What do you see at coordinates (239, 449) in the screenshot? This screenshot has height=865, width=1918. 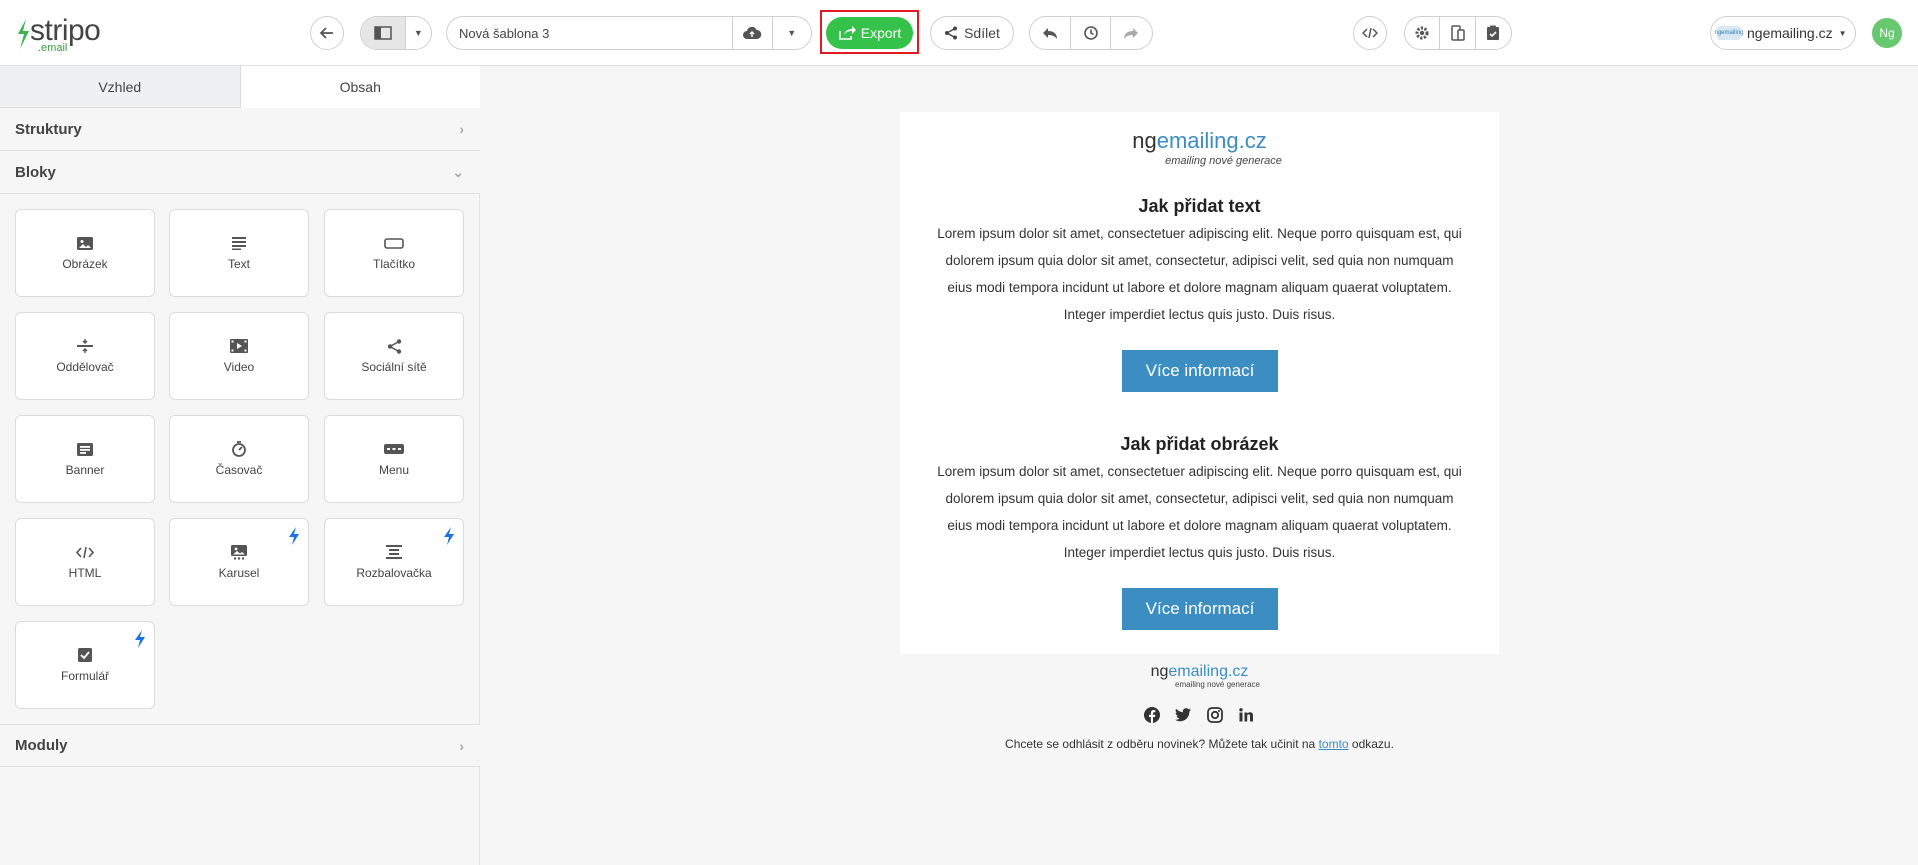 I see `timer-icon` at bounding box center [239, 449].